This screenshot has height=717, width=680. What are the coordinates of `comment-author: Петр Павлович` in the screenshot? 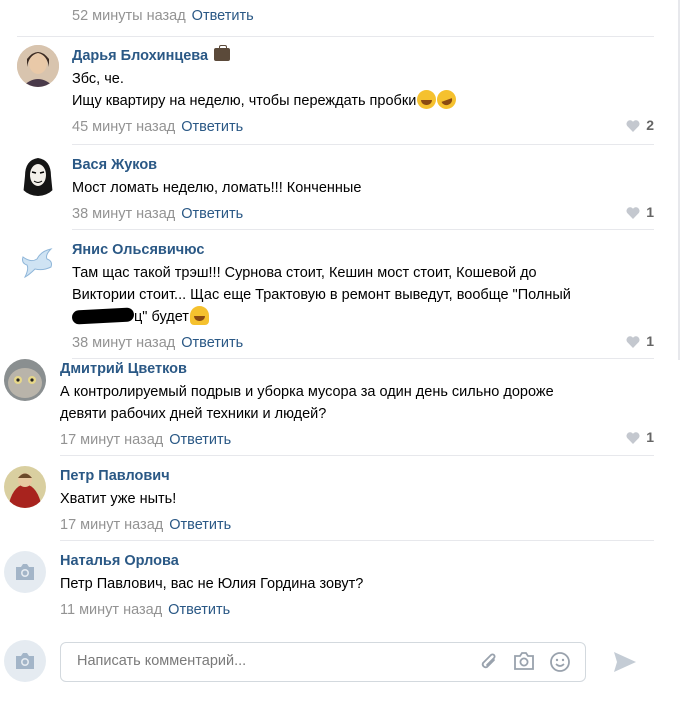 It's located at (145, 476).